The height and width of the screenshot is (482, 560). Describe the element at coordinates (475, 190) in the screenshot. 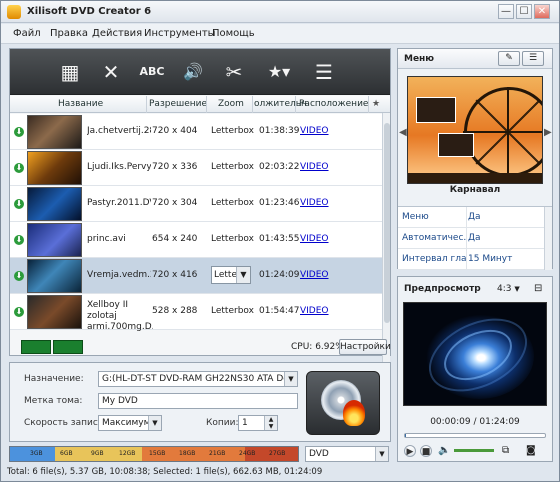

I see `menu-template-name: Карнавал` at that location.